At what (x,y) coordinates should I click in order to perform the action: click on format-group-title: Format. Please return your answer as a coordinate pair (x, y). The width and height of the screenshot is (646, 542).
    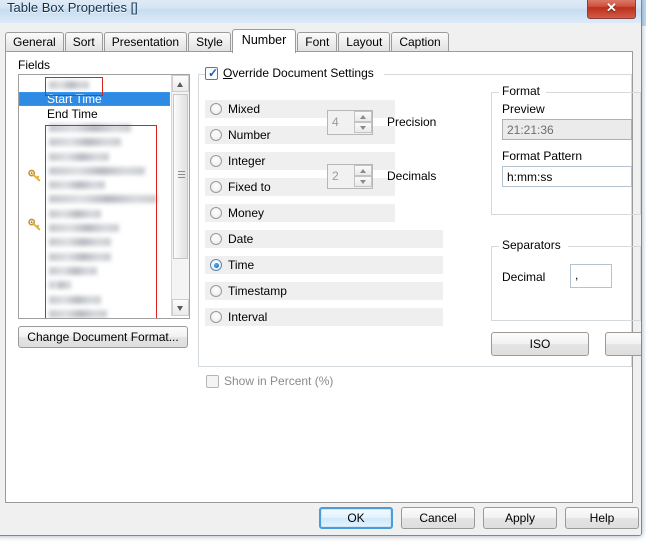
    Looking at the image, I should click on (521, 91).